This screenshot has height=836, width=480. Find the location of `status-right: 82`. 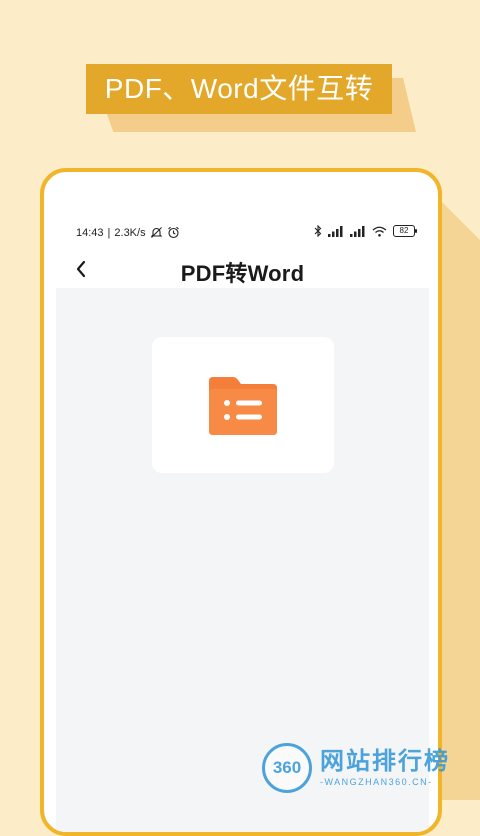

status-right: 82 is located at coordinates (365, 231).